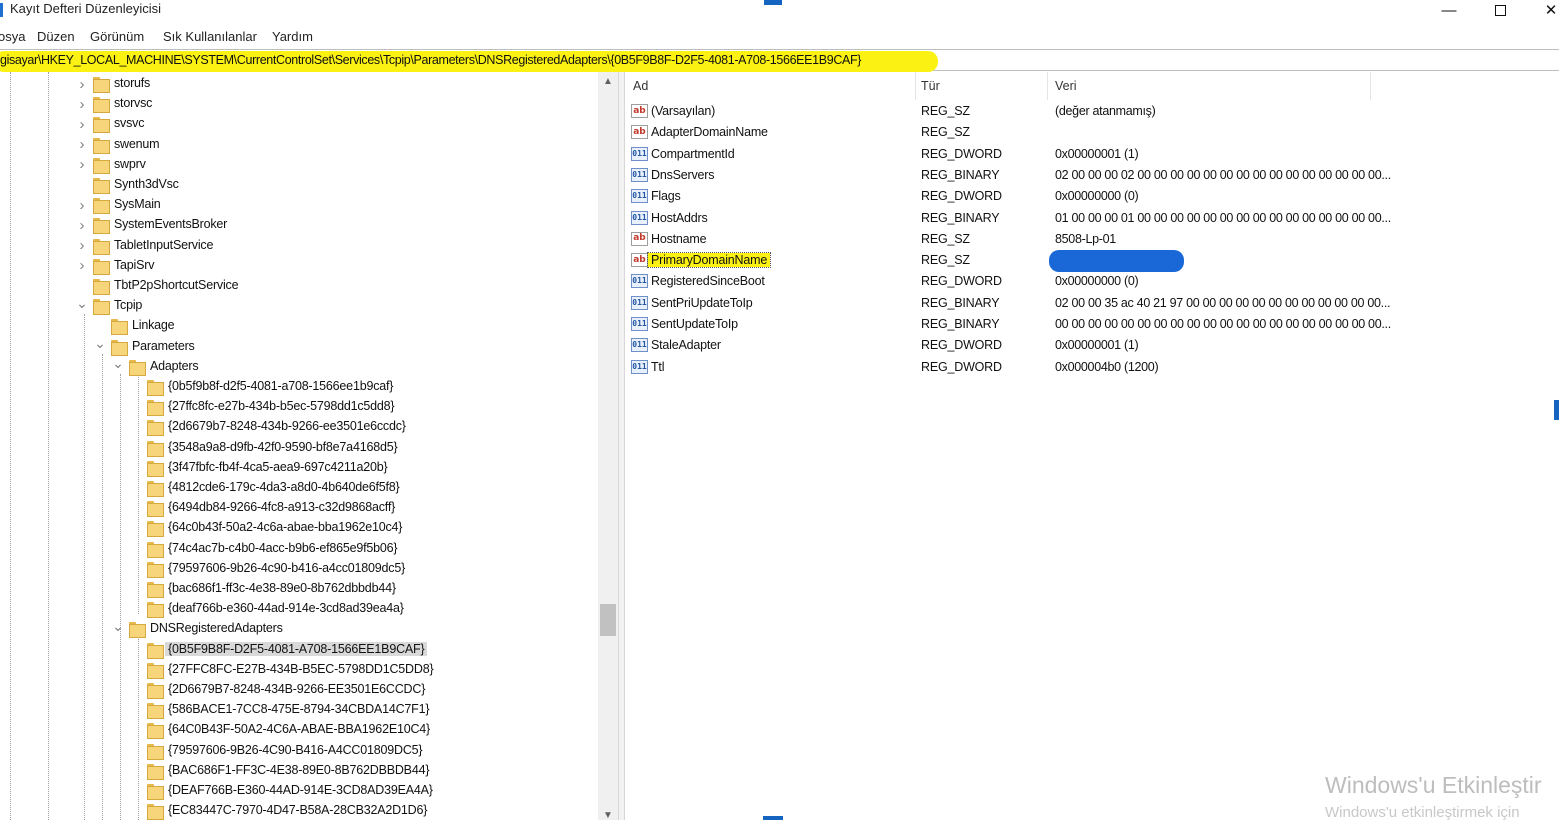 The height and width of the screenshot is (820, 1559). Describe the element at coordinates (299, 205) in the screenshot. I see `tree-item: › SysMain` at that location.